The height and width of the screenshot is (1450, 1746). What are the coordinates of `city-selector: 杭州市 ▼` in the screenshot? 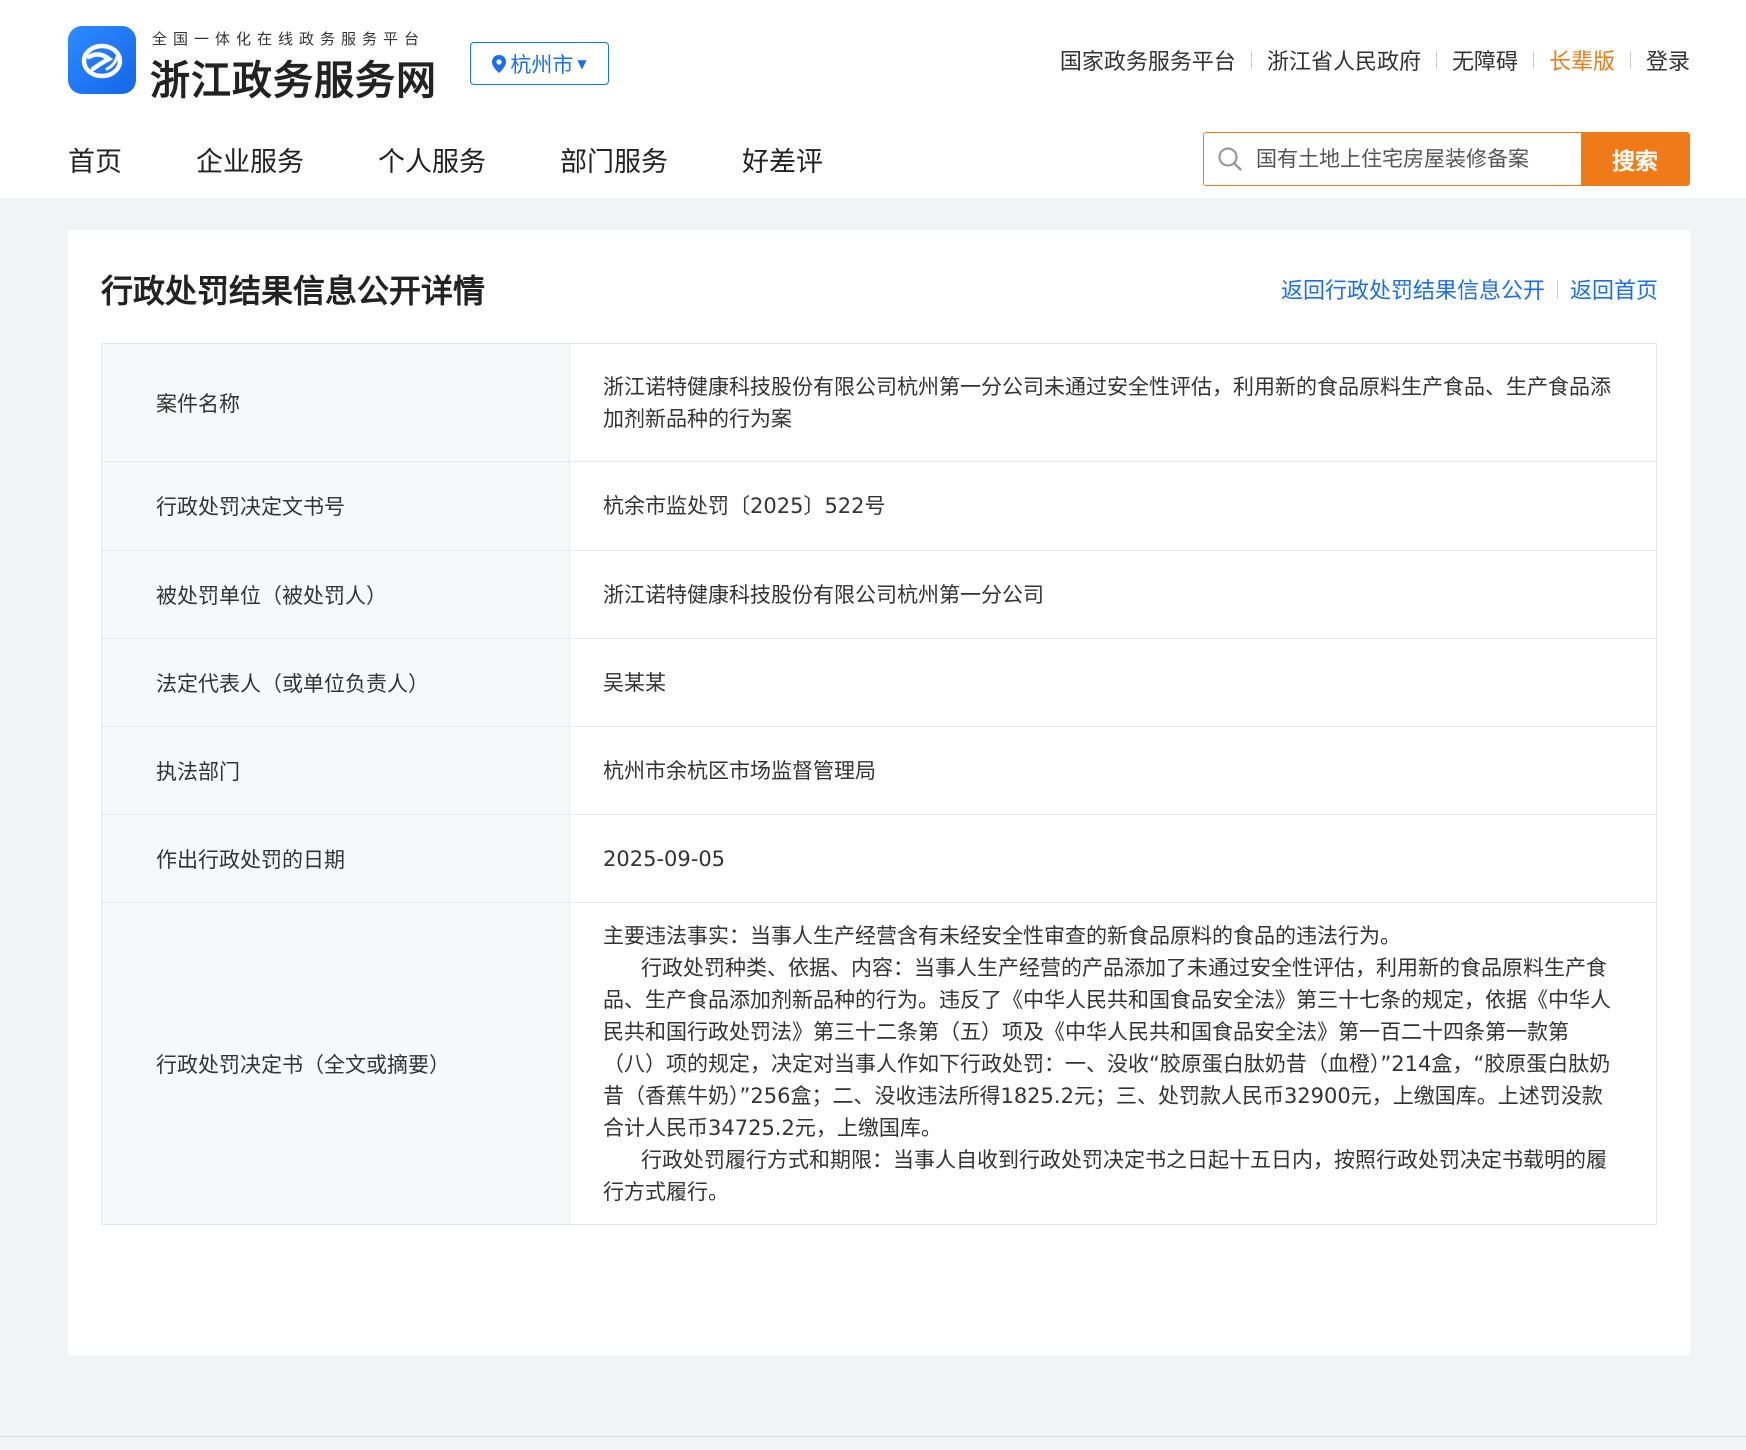 It's located at (539, 63).